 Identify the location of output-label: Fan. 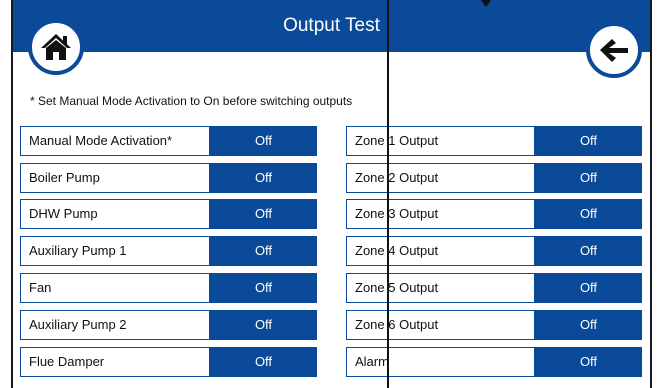
(115, 288).